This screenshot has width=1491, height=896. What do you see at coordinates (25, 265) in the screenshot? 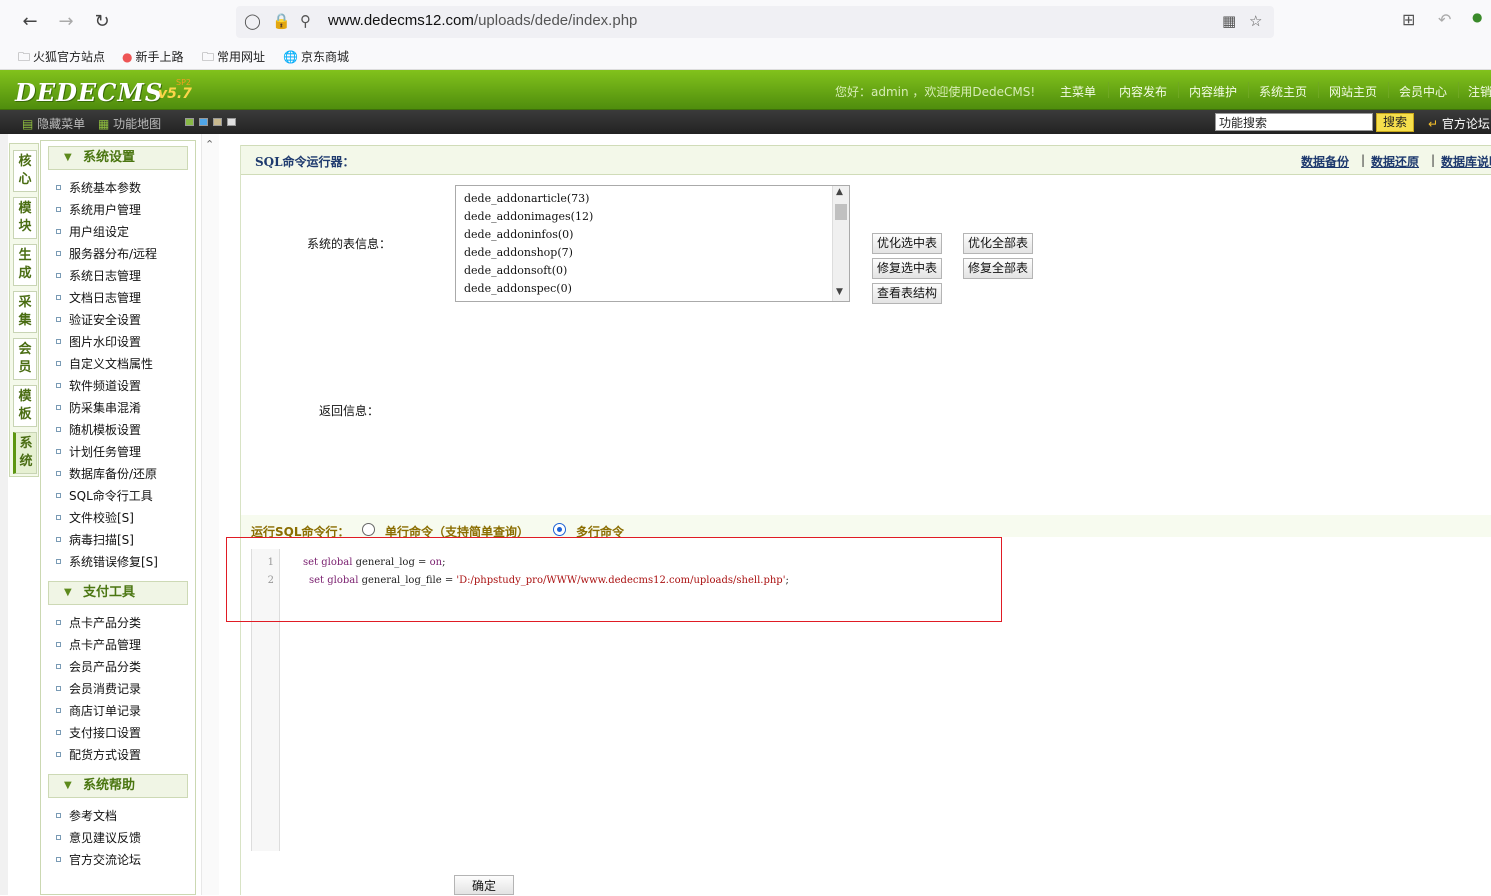
I see `tab-generate: 生成` at bounding box center [25, 265].